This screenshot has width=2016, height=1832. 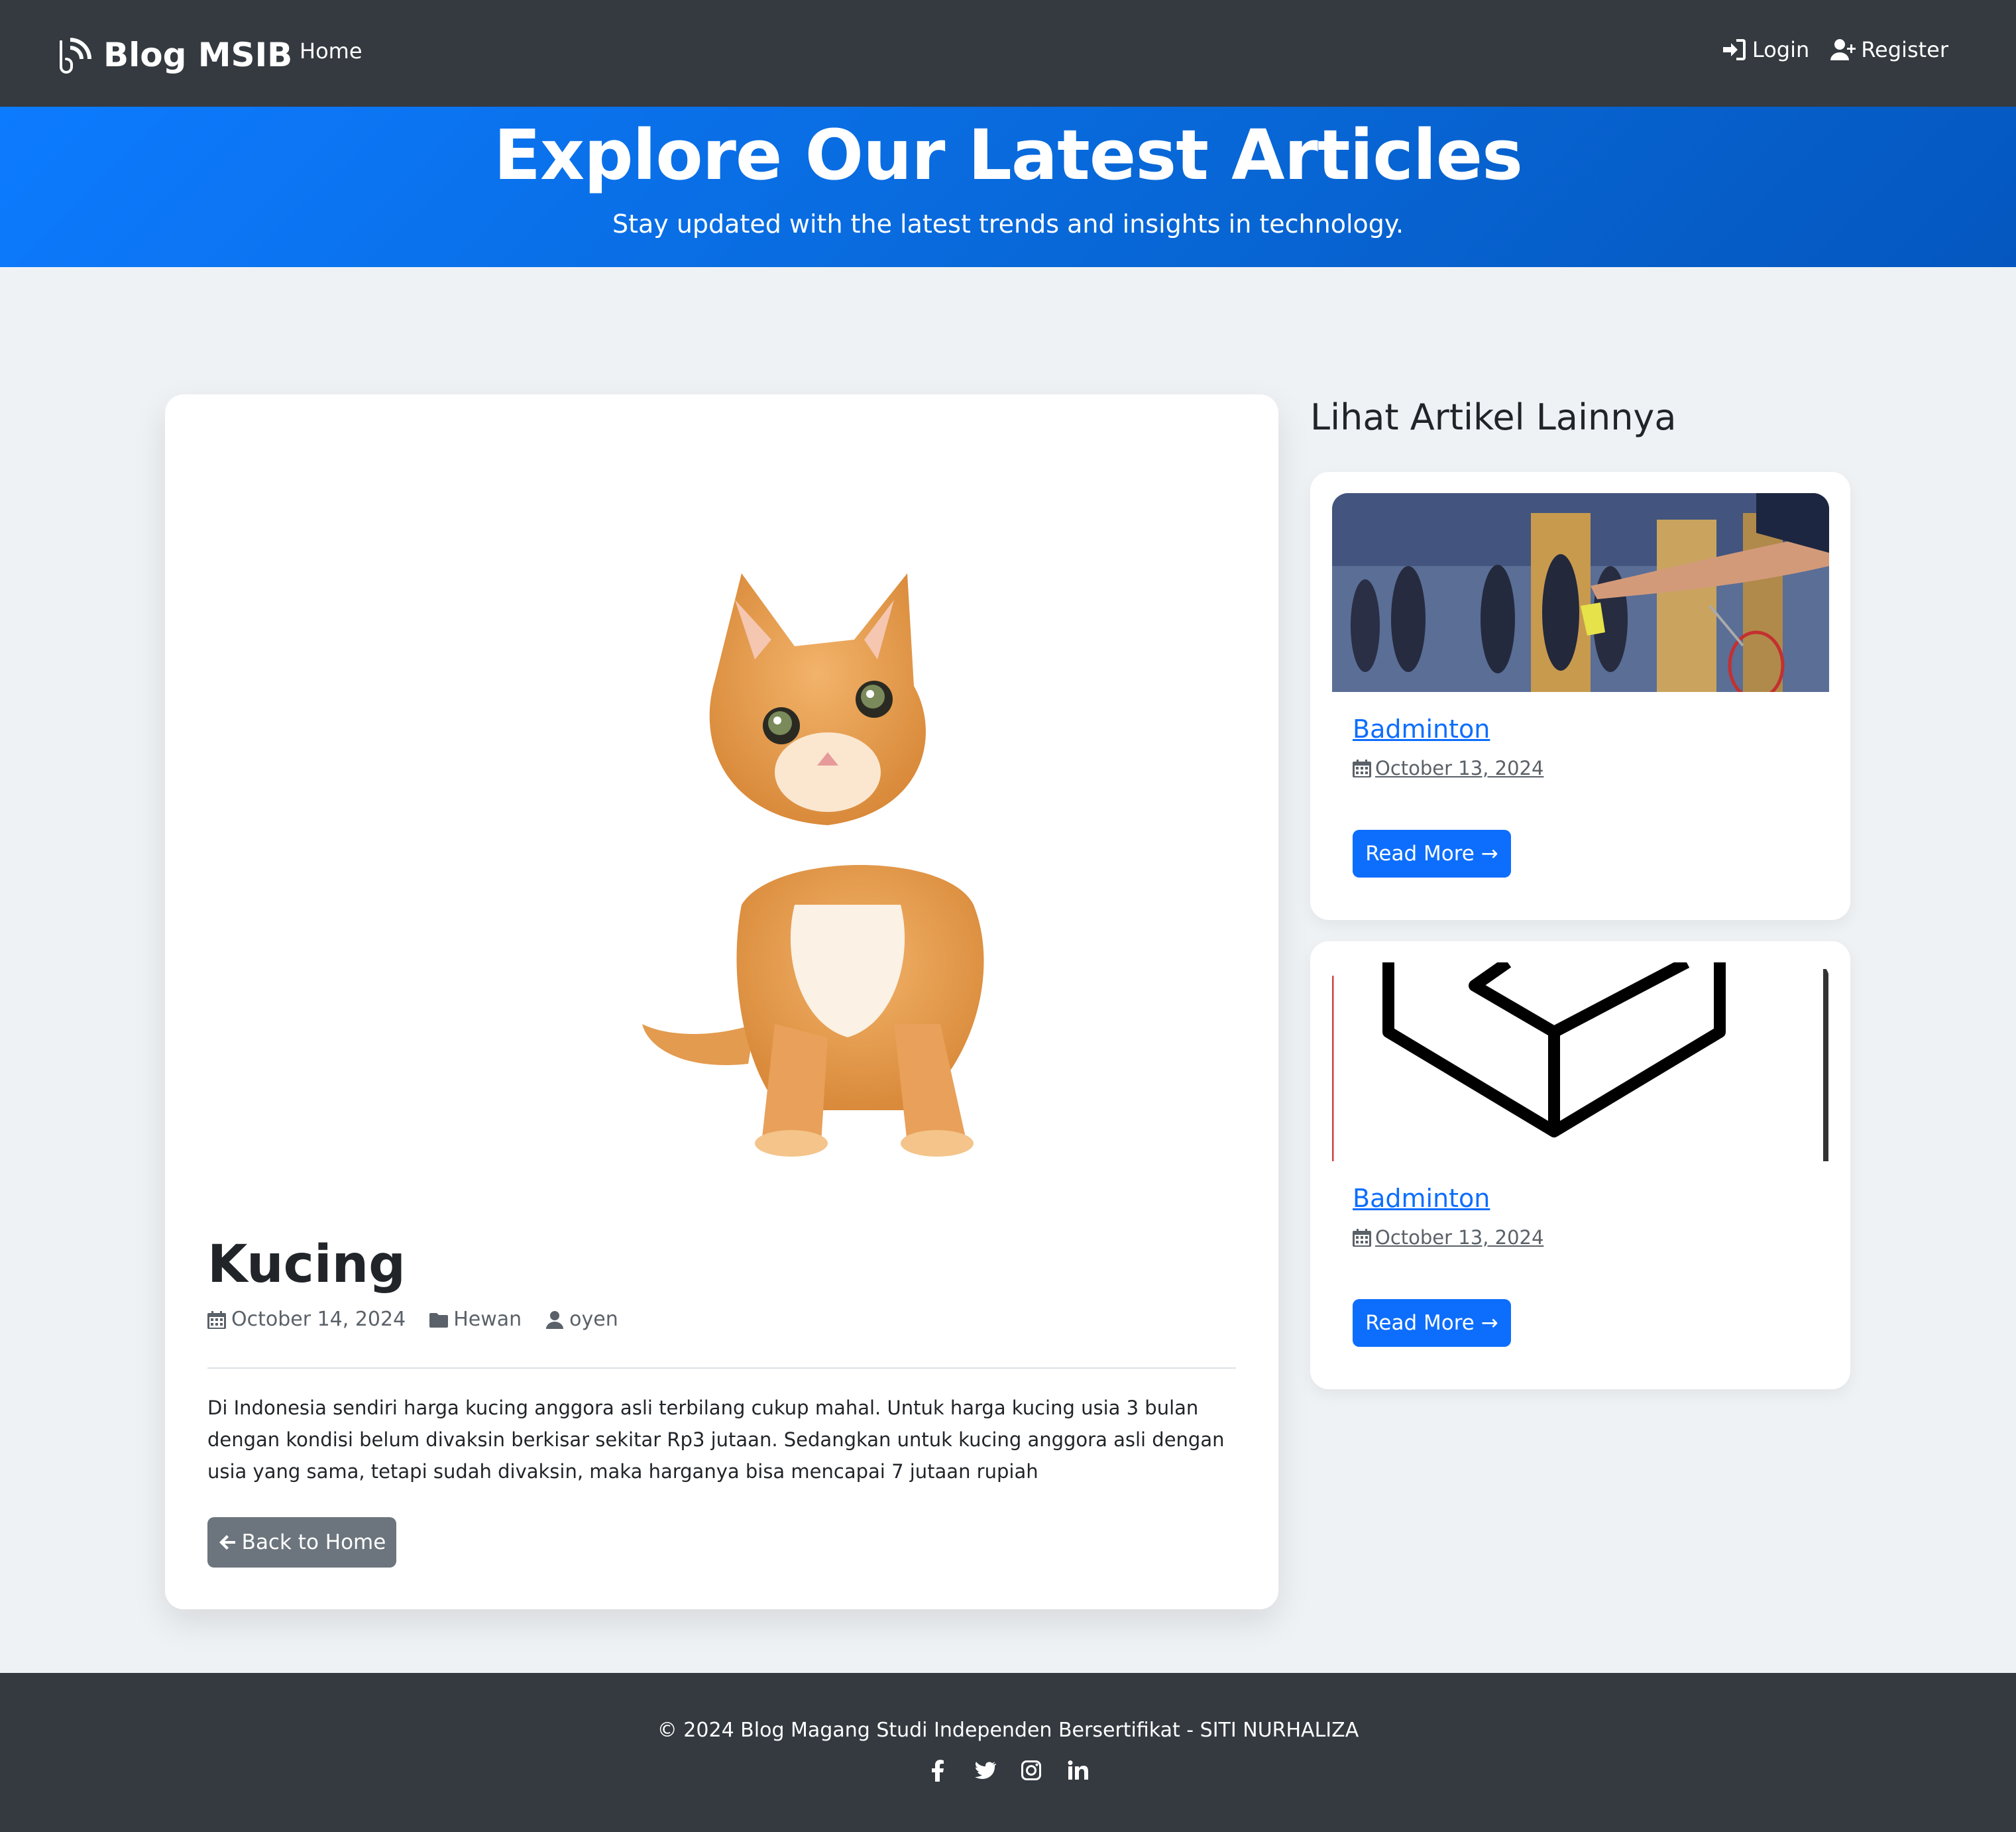 I want to click on linkedin-icon, so click(x=1078, y=1770).